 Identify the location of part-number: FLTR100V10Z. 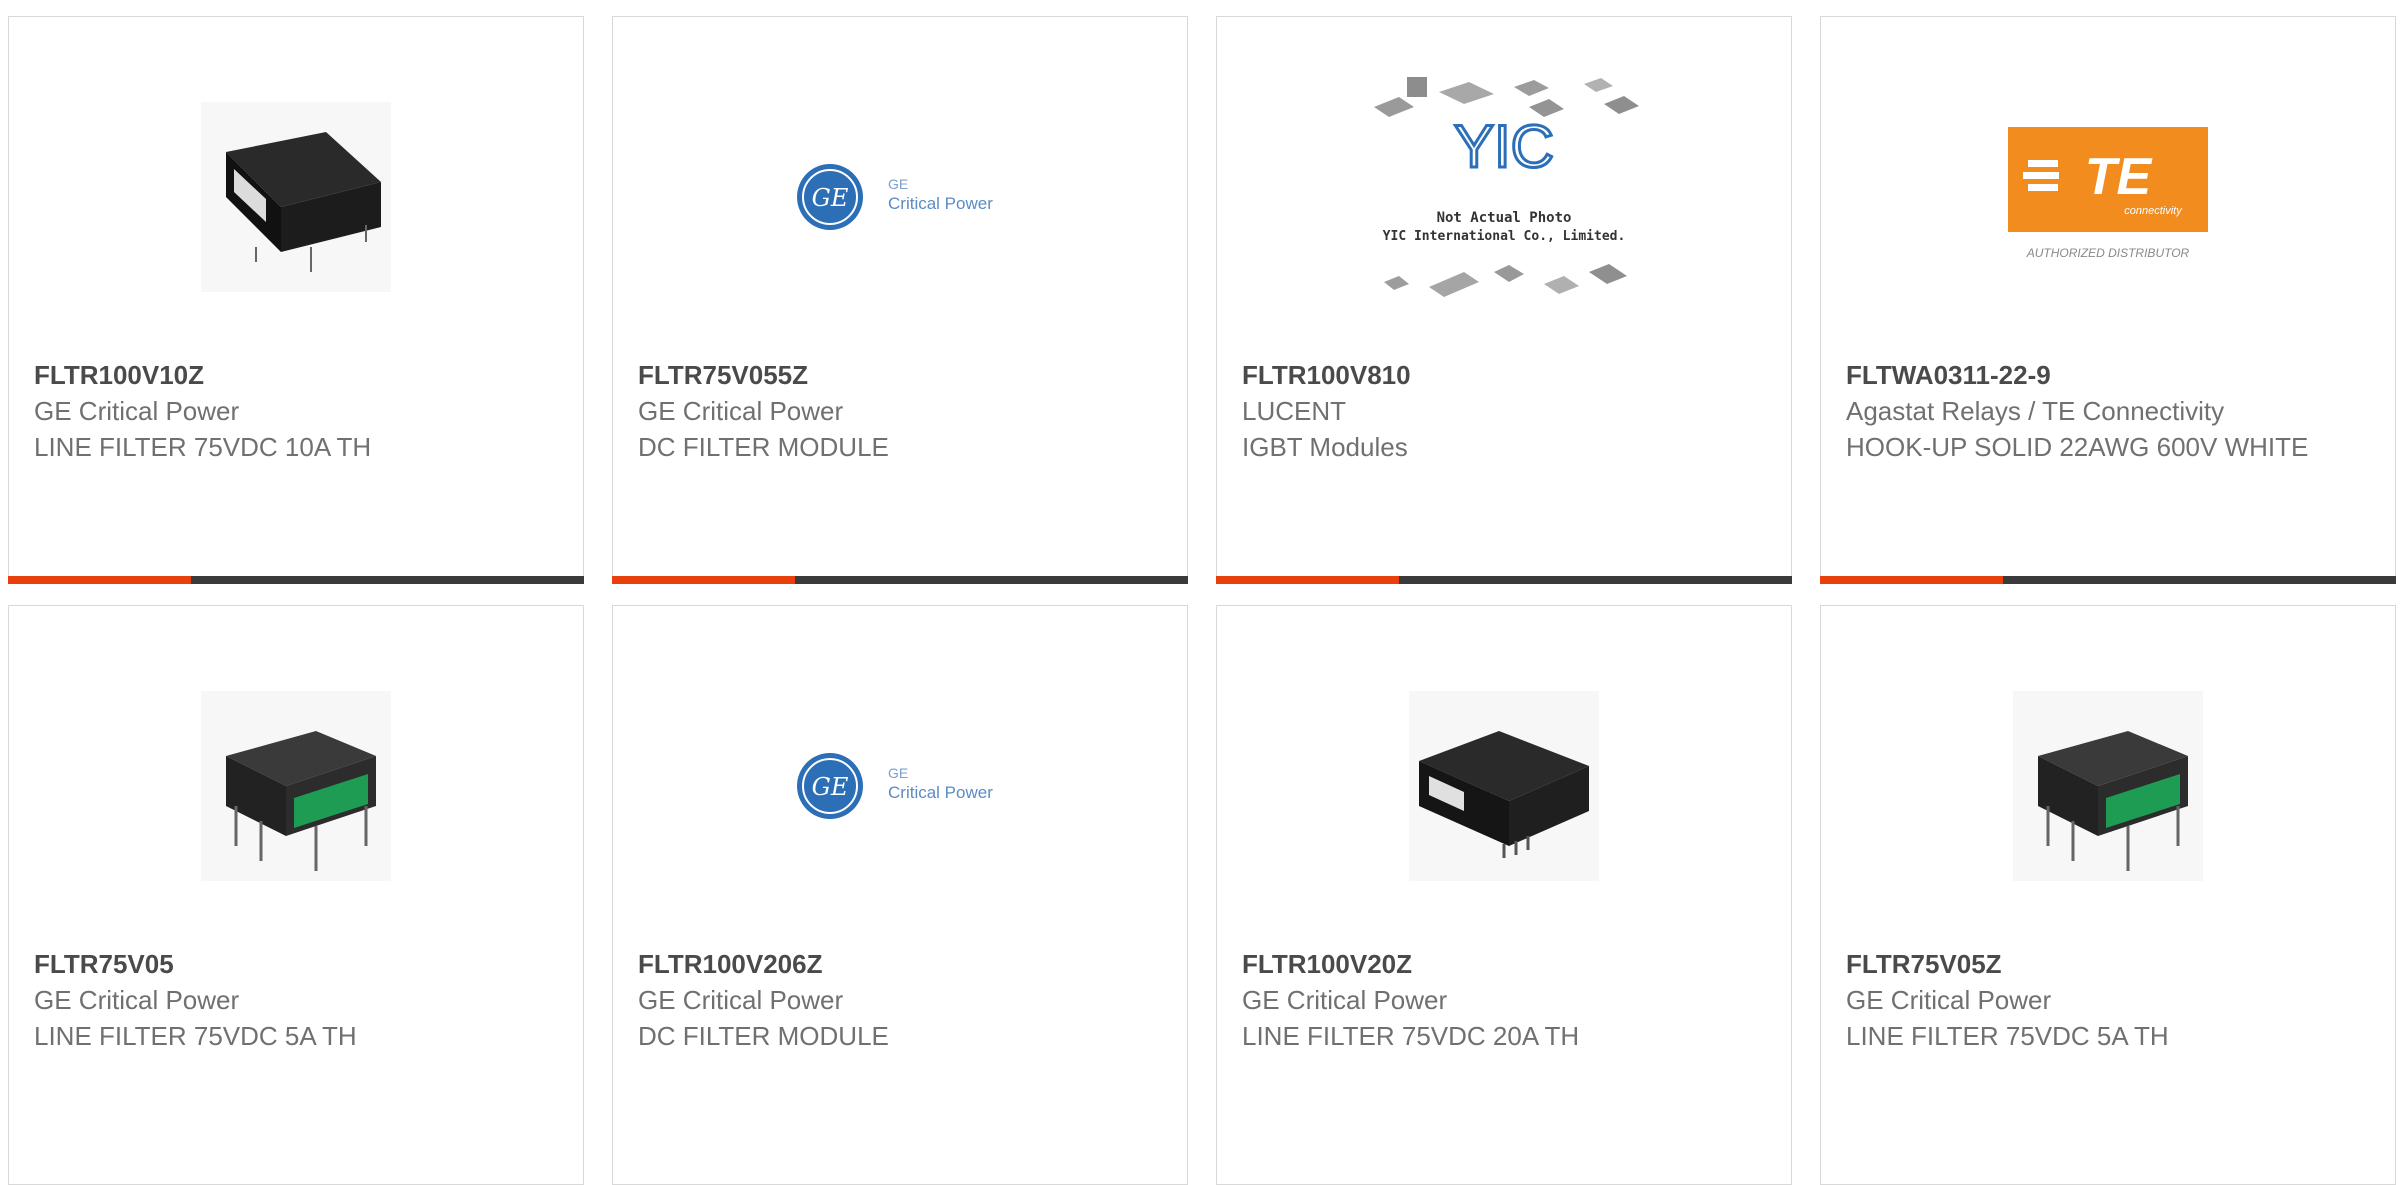
(298, 375).